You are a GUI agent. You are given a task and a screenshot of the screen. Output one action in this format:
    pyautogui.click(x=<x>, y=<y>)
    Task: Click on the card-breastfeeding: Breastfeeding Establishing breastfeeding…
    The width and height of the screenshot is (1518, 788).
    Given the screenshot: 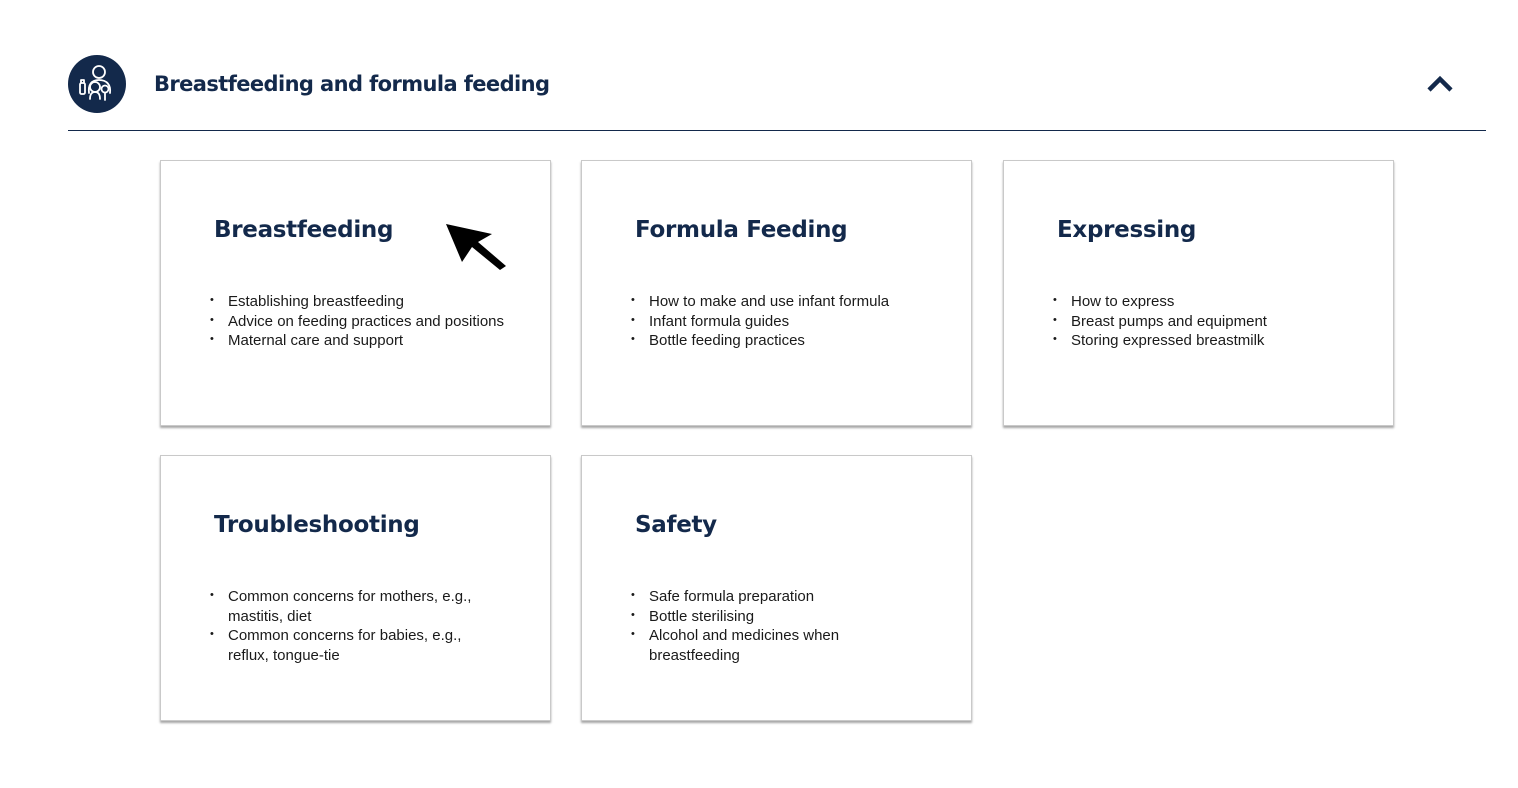 What is the action you would take?
    pyautogui.click(x=355, y=293)
    